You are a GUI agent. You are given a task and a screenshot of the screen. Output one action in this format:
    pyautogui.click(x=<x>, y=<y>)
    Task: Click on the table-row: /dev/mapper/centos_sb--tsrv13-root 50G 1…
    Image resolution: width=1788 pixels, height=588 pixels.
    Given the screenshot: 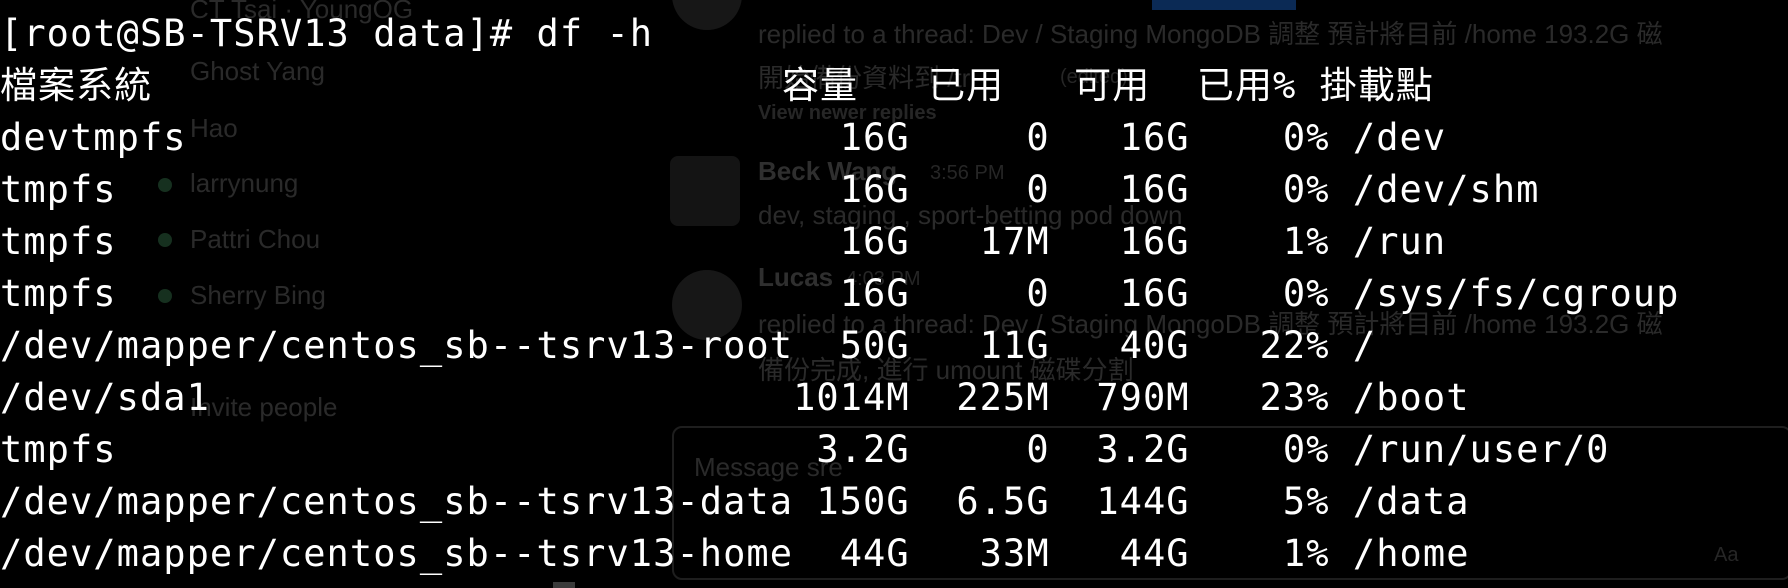 What is the action you would take?
    pyautogui.click(x=688, y=345)
    